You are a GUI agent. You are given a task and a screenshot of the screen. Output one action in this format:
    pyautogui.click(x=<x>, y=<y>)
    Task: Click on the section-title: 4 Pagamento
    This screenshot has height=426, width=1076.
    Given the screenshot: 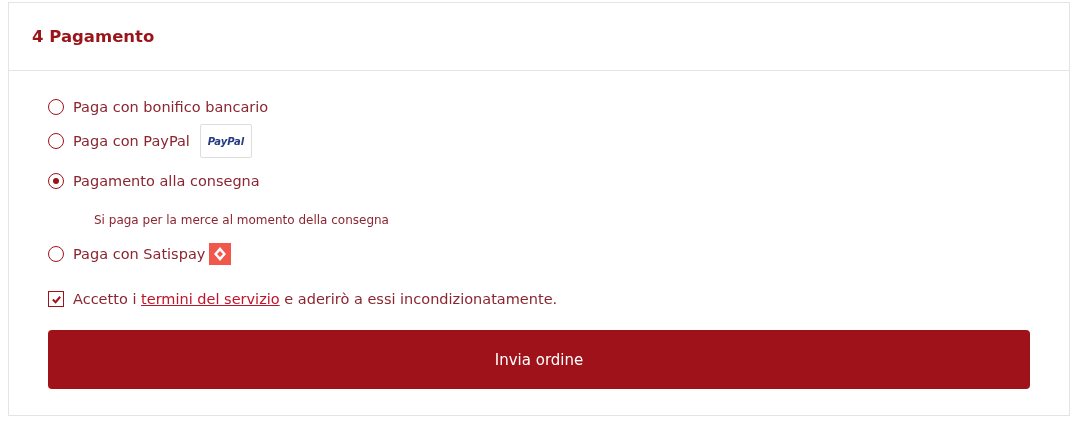 What is the action you would take?
    pyautogui.click(x=93, y=36)
    